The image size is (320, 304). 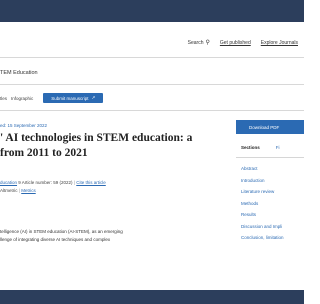 What do you see at coordinates (8, 182) in the screenshot?
I see `journal-link: ducation` at bounding box center [8, 182].